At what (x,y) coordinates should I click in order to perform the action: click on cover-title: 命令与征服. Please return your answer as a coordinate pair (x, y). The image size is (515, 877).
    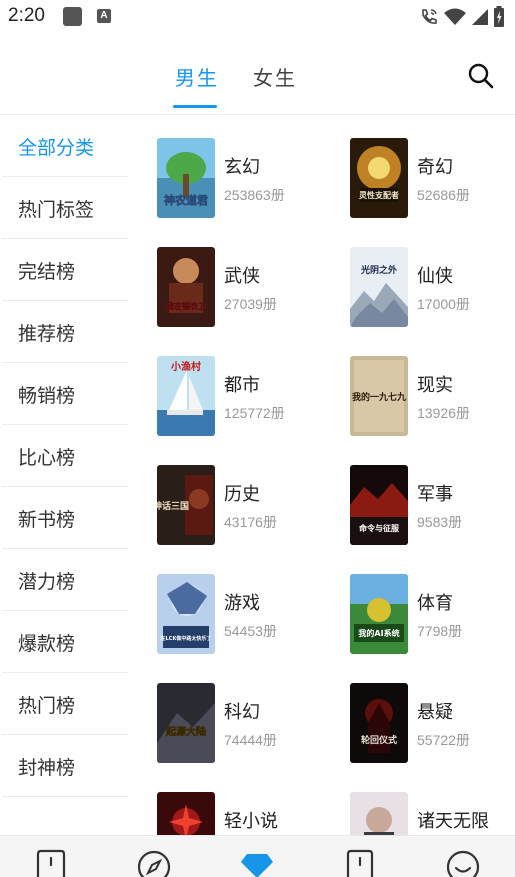
    Looking at the image, I should click on (379, 528).